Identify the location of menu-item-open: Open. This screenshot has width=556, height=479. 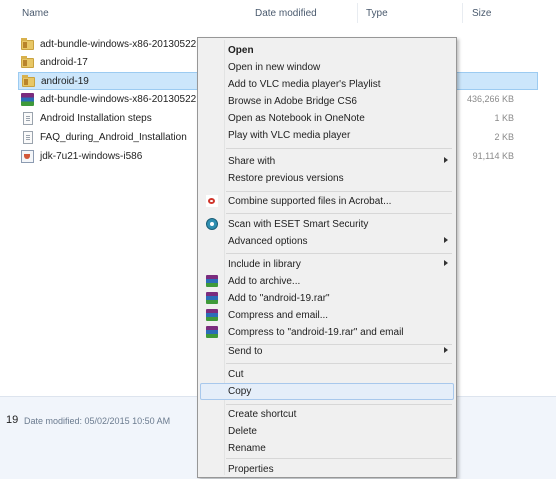
(327, 50).